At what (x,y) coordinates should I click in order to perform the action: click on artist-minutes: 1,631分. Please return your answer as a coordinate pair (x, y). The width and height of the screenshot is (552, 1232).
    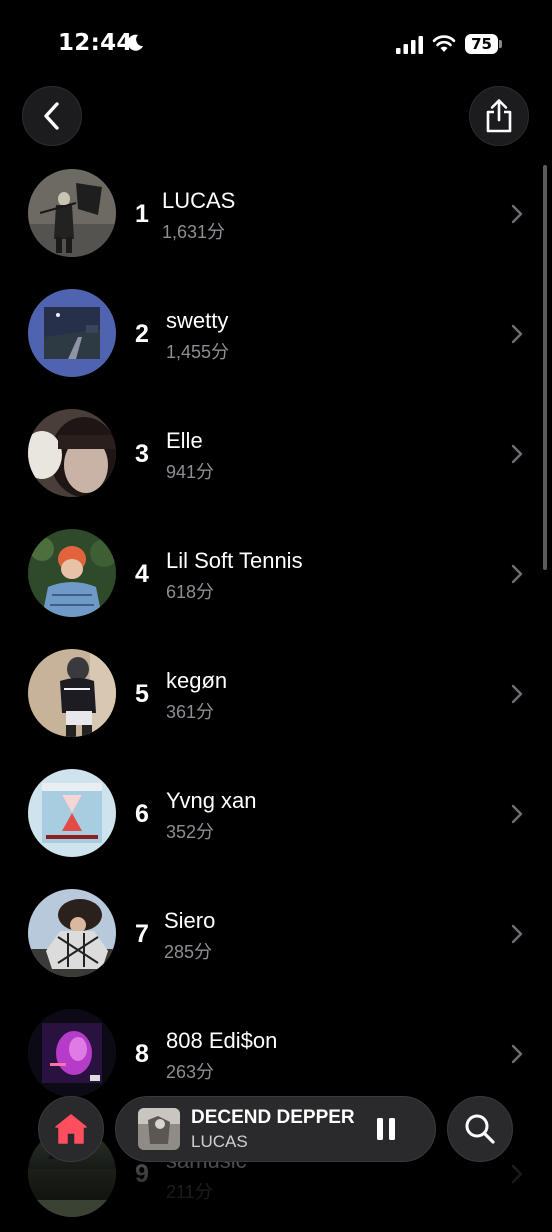
    Looking at the image, I should click on (194, 232).